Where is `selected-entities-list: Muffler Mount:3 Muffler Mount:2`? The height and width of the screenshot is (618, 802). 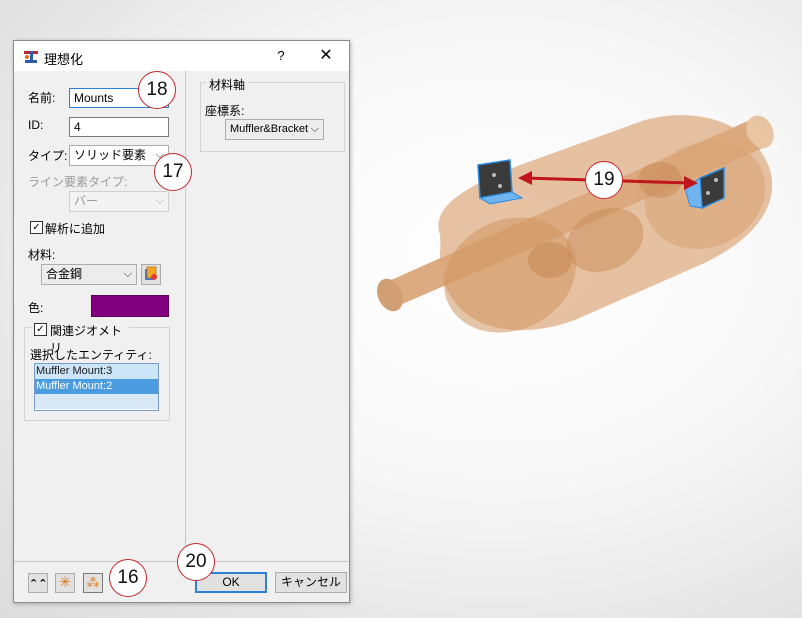 selected-entities-list: Muffler Mount:3 Muffler Mount:2 is located at coordinates (96, 387).